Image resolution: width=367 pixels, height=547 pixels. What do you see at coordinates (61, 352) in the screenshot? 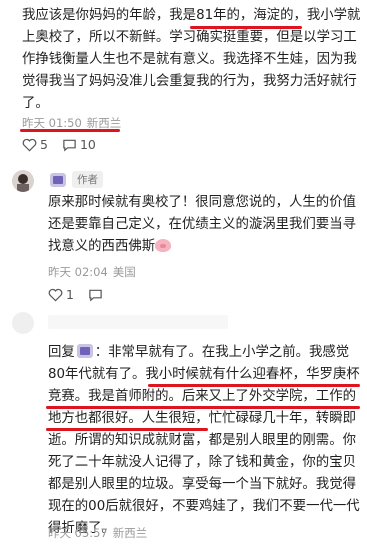
I see `reply-prefix: 回复` at bounding box center [61, 352].